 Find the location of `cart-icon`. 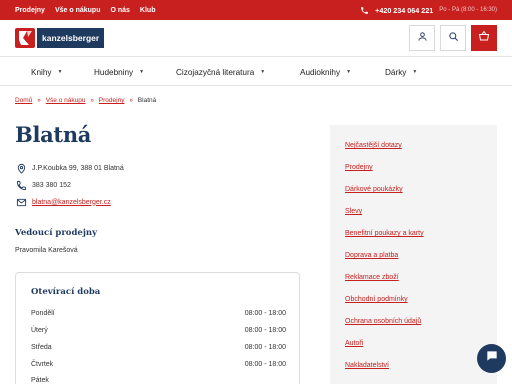

cart-icon is located at coordinates (484, 38).